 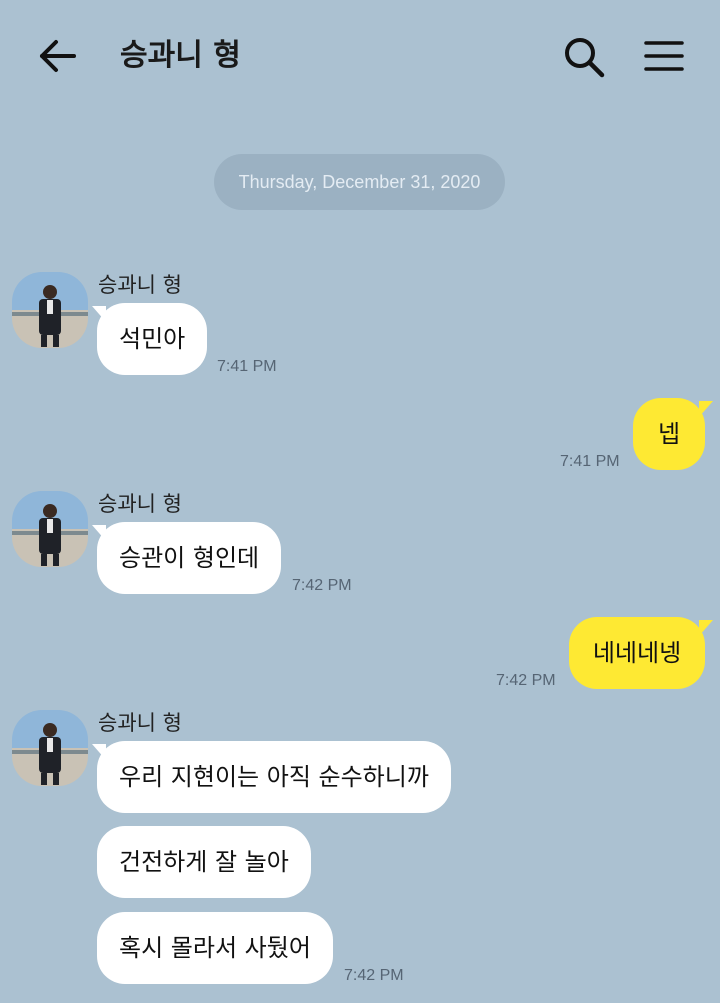 I want to click on arrow-left-icon, so click(x=58, y=56).